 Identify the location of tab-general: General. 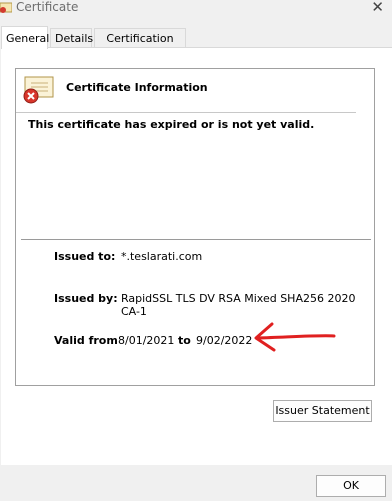
(25, 37).